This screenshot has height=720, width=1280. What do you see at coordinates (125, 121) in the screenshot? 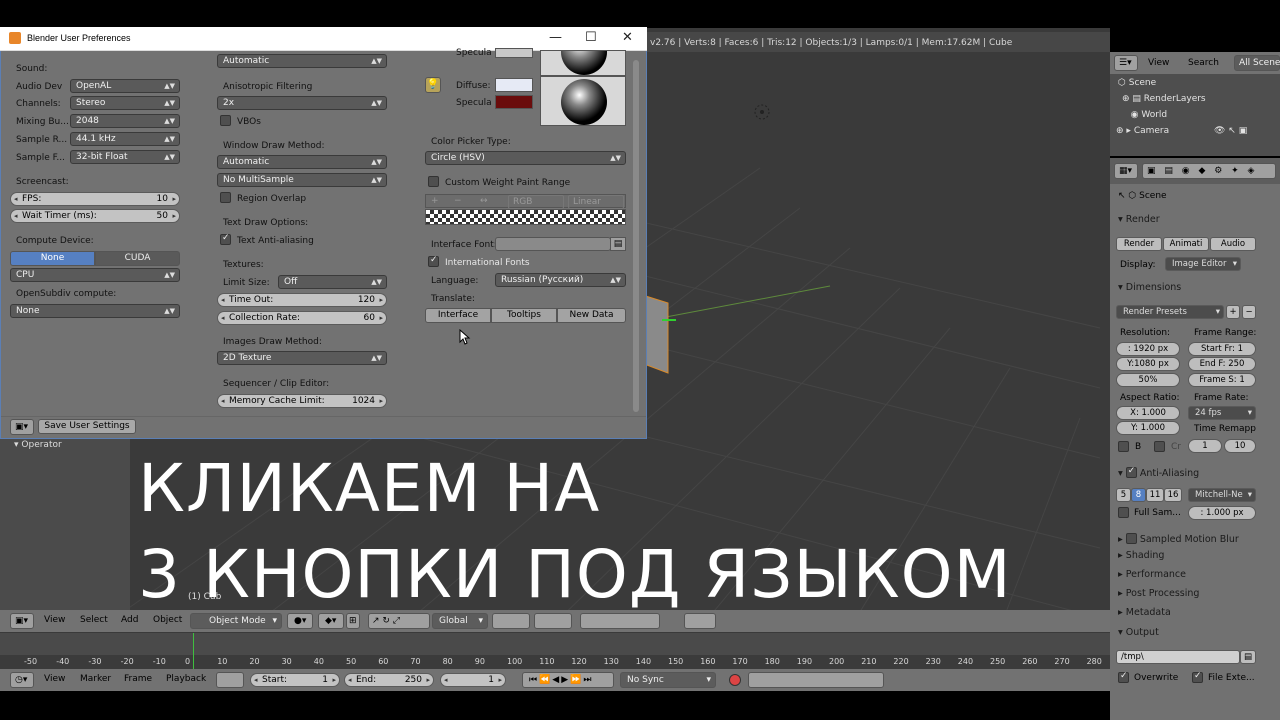
I see `mixing-buffer-select: 2048 ▲▼` at bounding box center [125, 121].